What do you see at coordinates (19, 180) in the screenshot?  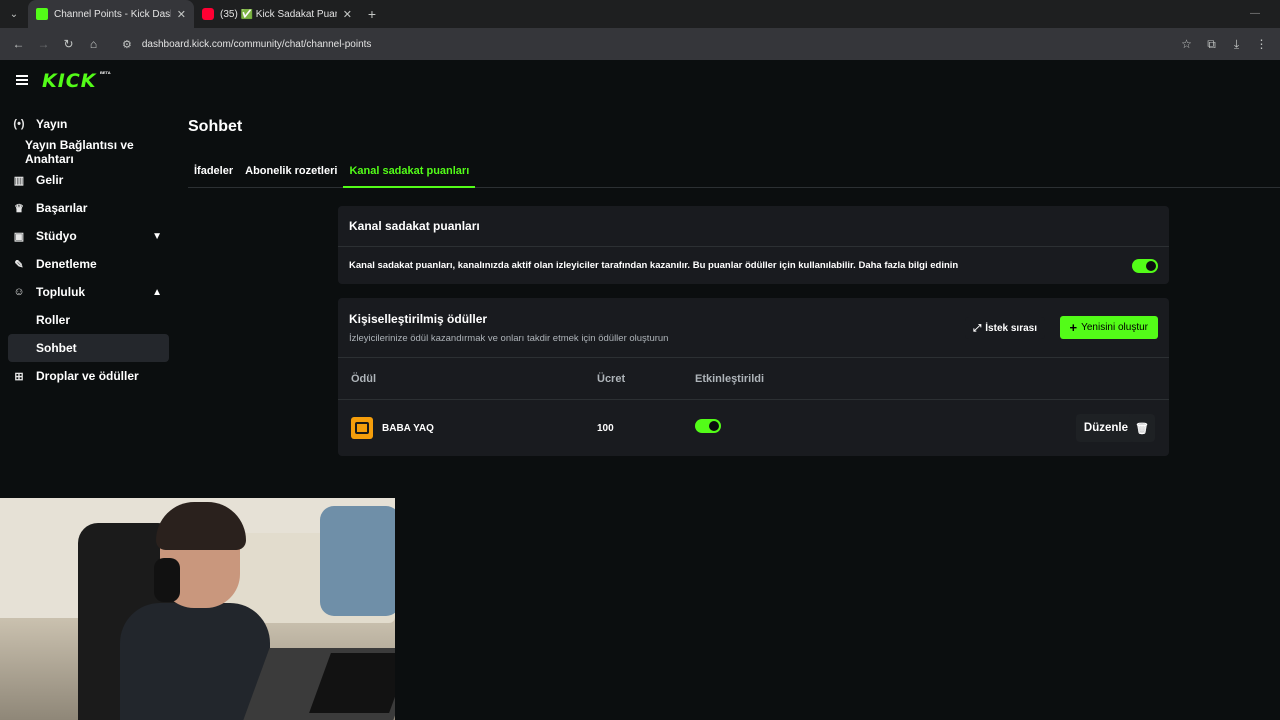 I see `chart-icon: ▥` at bounding box center [19, 180].